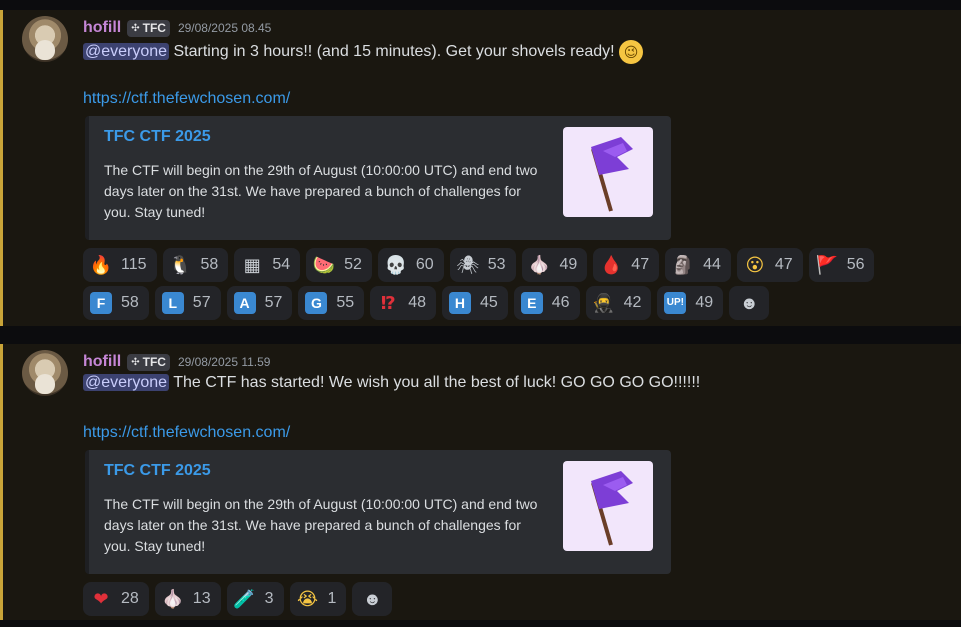  I want to click on interrobang-icon: ⁉, so click(388, 303).